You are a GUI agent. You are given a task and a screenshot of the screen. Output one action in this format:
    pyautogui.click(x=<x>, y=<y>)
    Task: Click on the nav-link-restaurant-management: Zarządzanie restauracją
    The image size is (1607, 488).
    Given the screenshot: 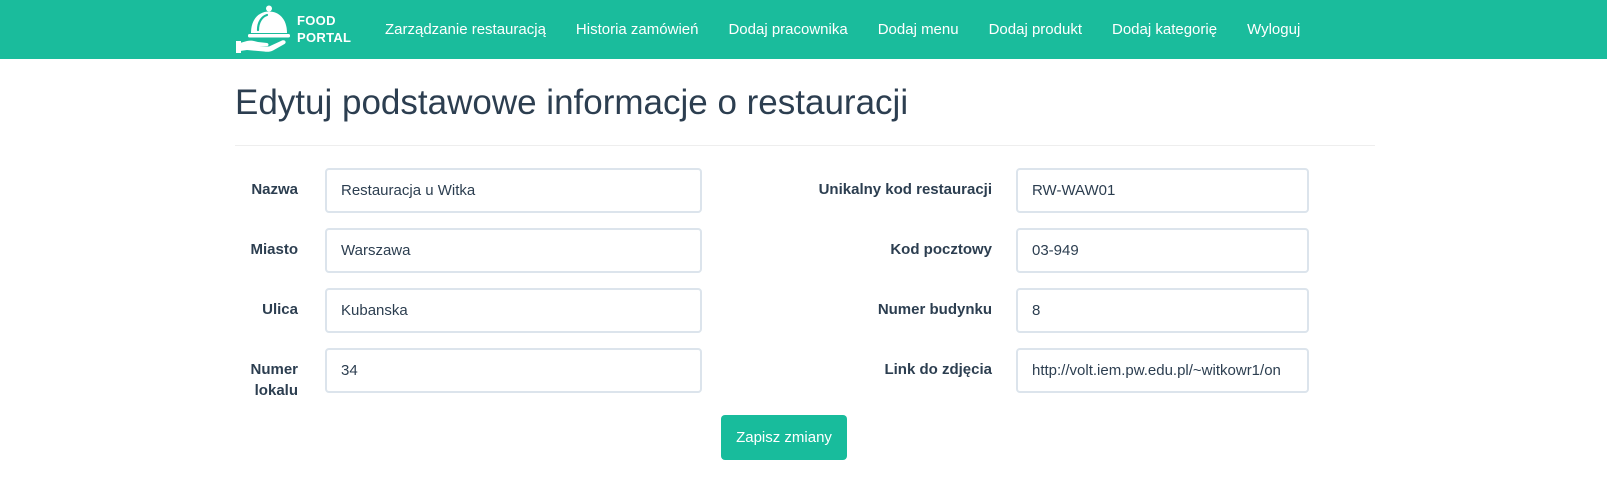 What is the action you would take?
    pyautogui.click(x=465, y=29)
    